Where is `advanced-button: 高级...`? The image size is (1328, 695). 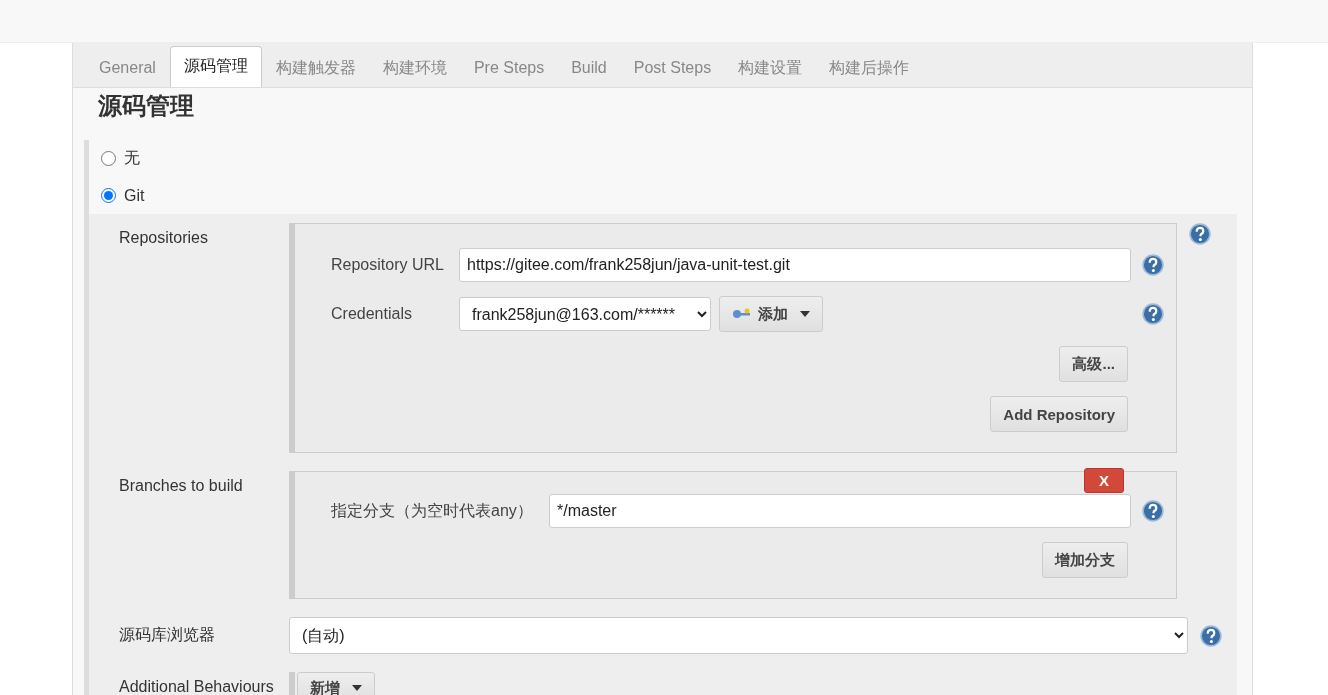 advanced-button: 高级... is located at coordinates (1093, 364).